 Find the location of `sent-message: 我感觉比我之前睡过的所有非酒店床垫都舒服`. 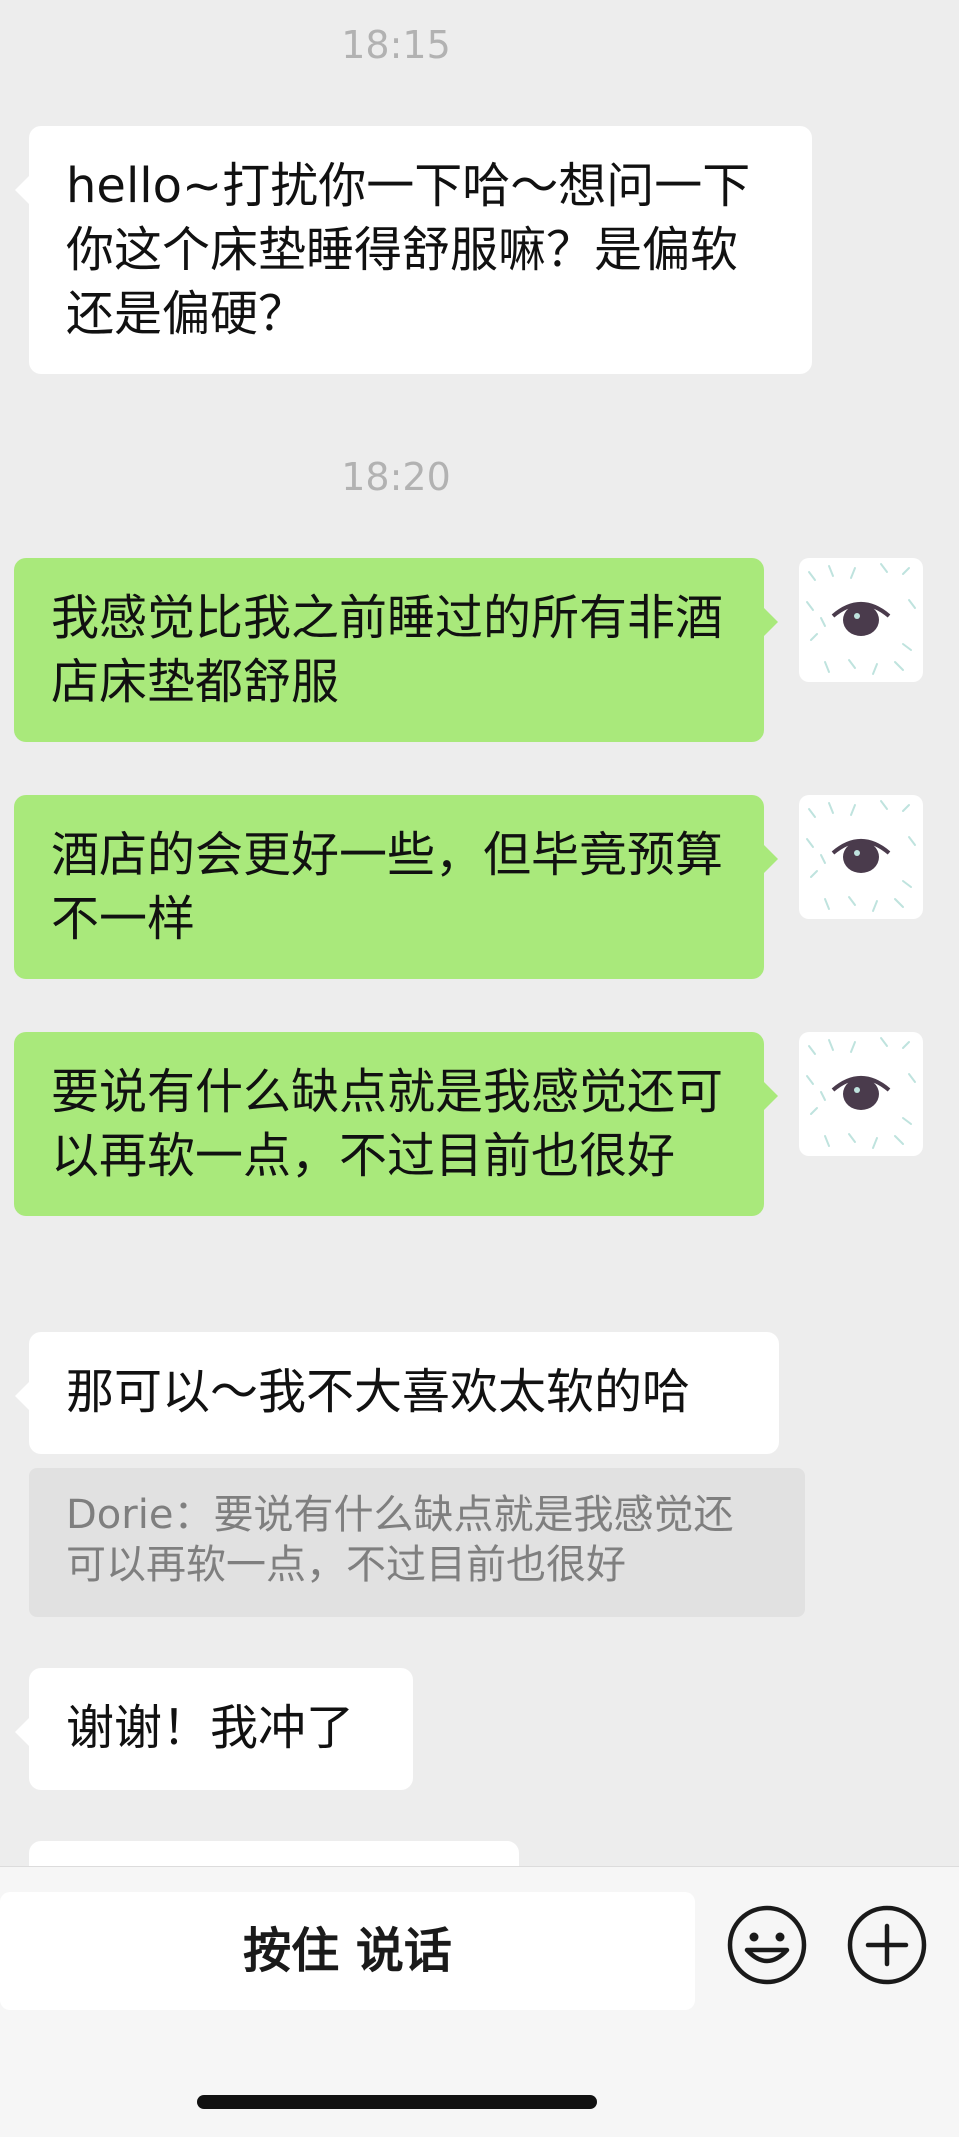

sent-message: 我感觉比我之前睡过的所有非酒店床垫都舒服 is located at coordinates (396, 650).